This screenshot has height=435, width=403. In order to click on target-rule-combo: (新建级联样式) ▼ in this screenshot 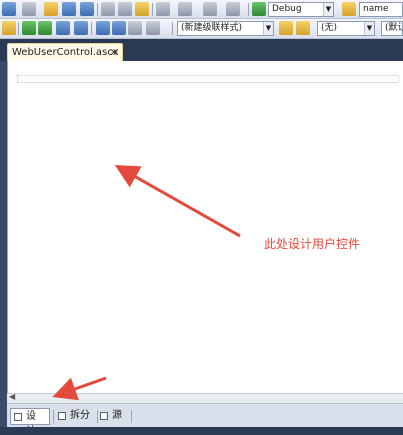, I will do `click(225, 28)`.